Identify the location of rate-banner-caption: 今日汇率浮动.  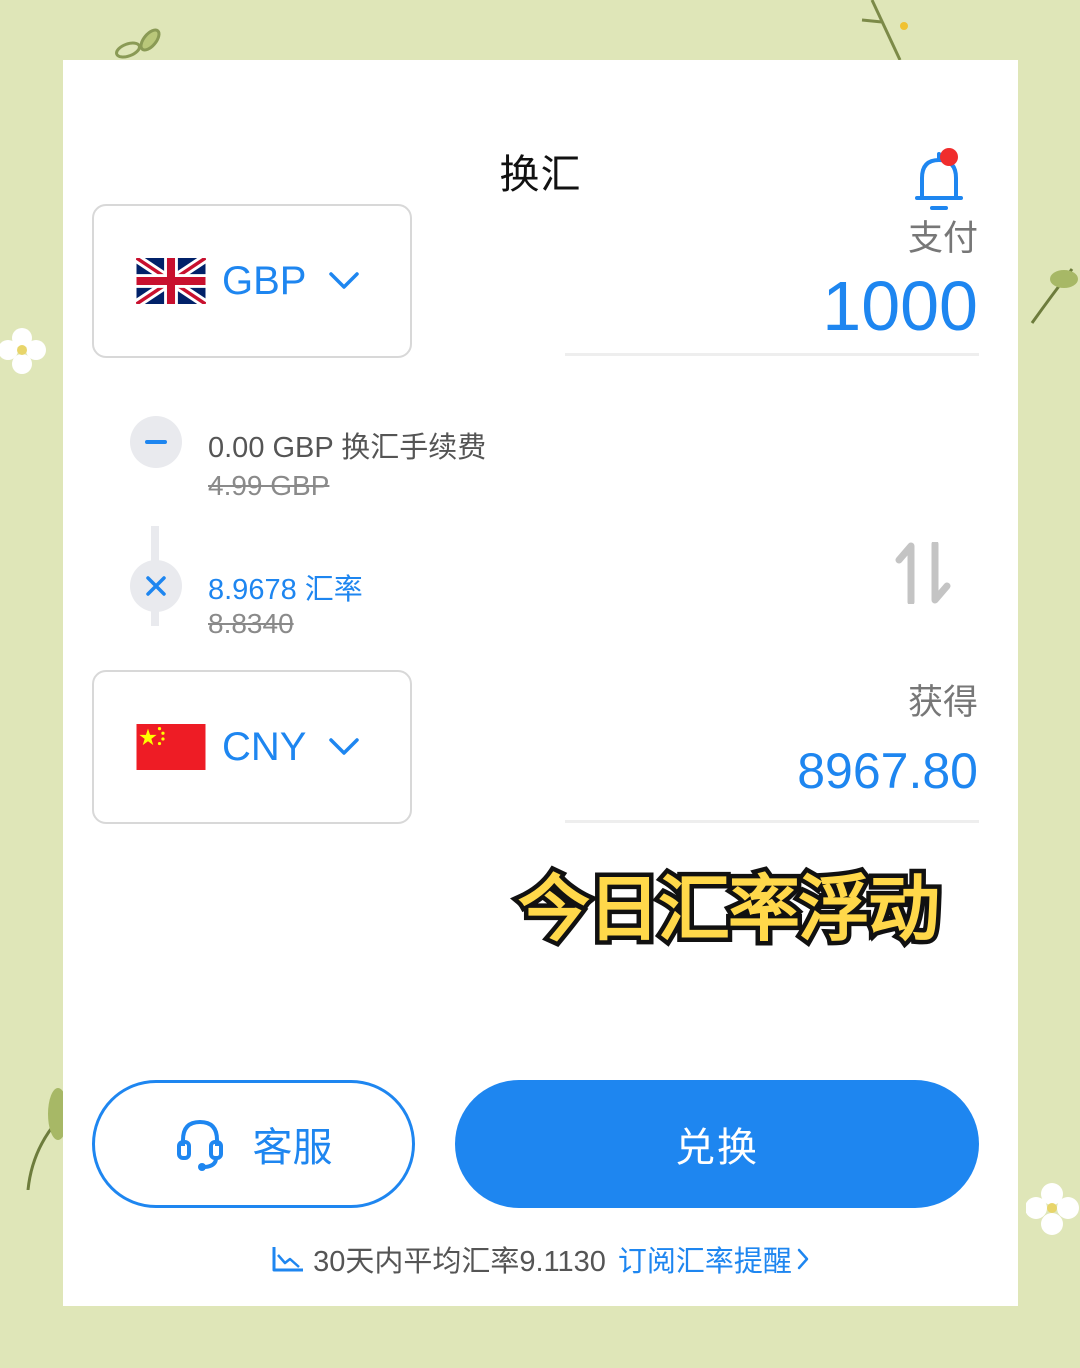
(728, 909).